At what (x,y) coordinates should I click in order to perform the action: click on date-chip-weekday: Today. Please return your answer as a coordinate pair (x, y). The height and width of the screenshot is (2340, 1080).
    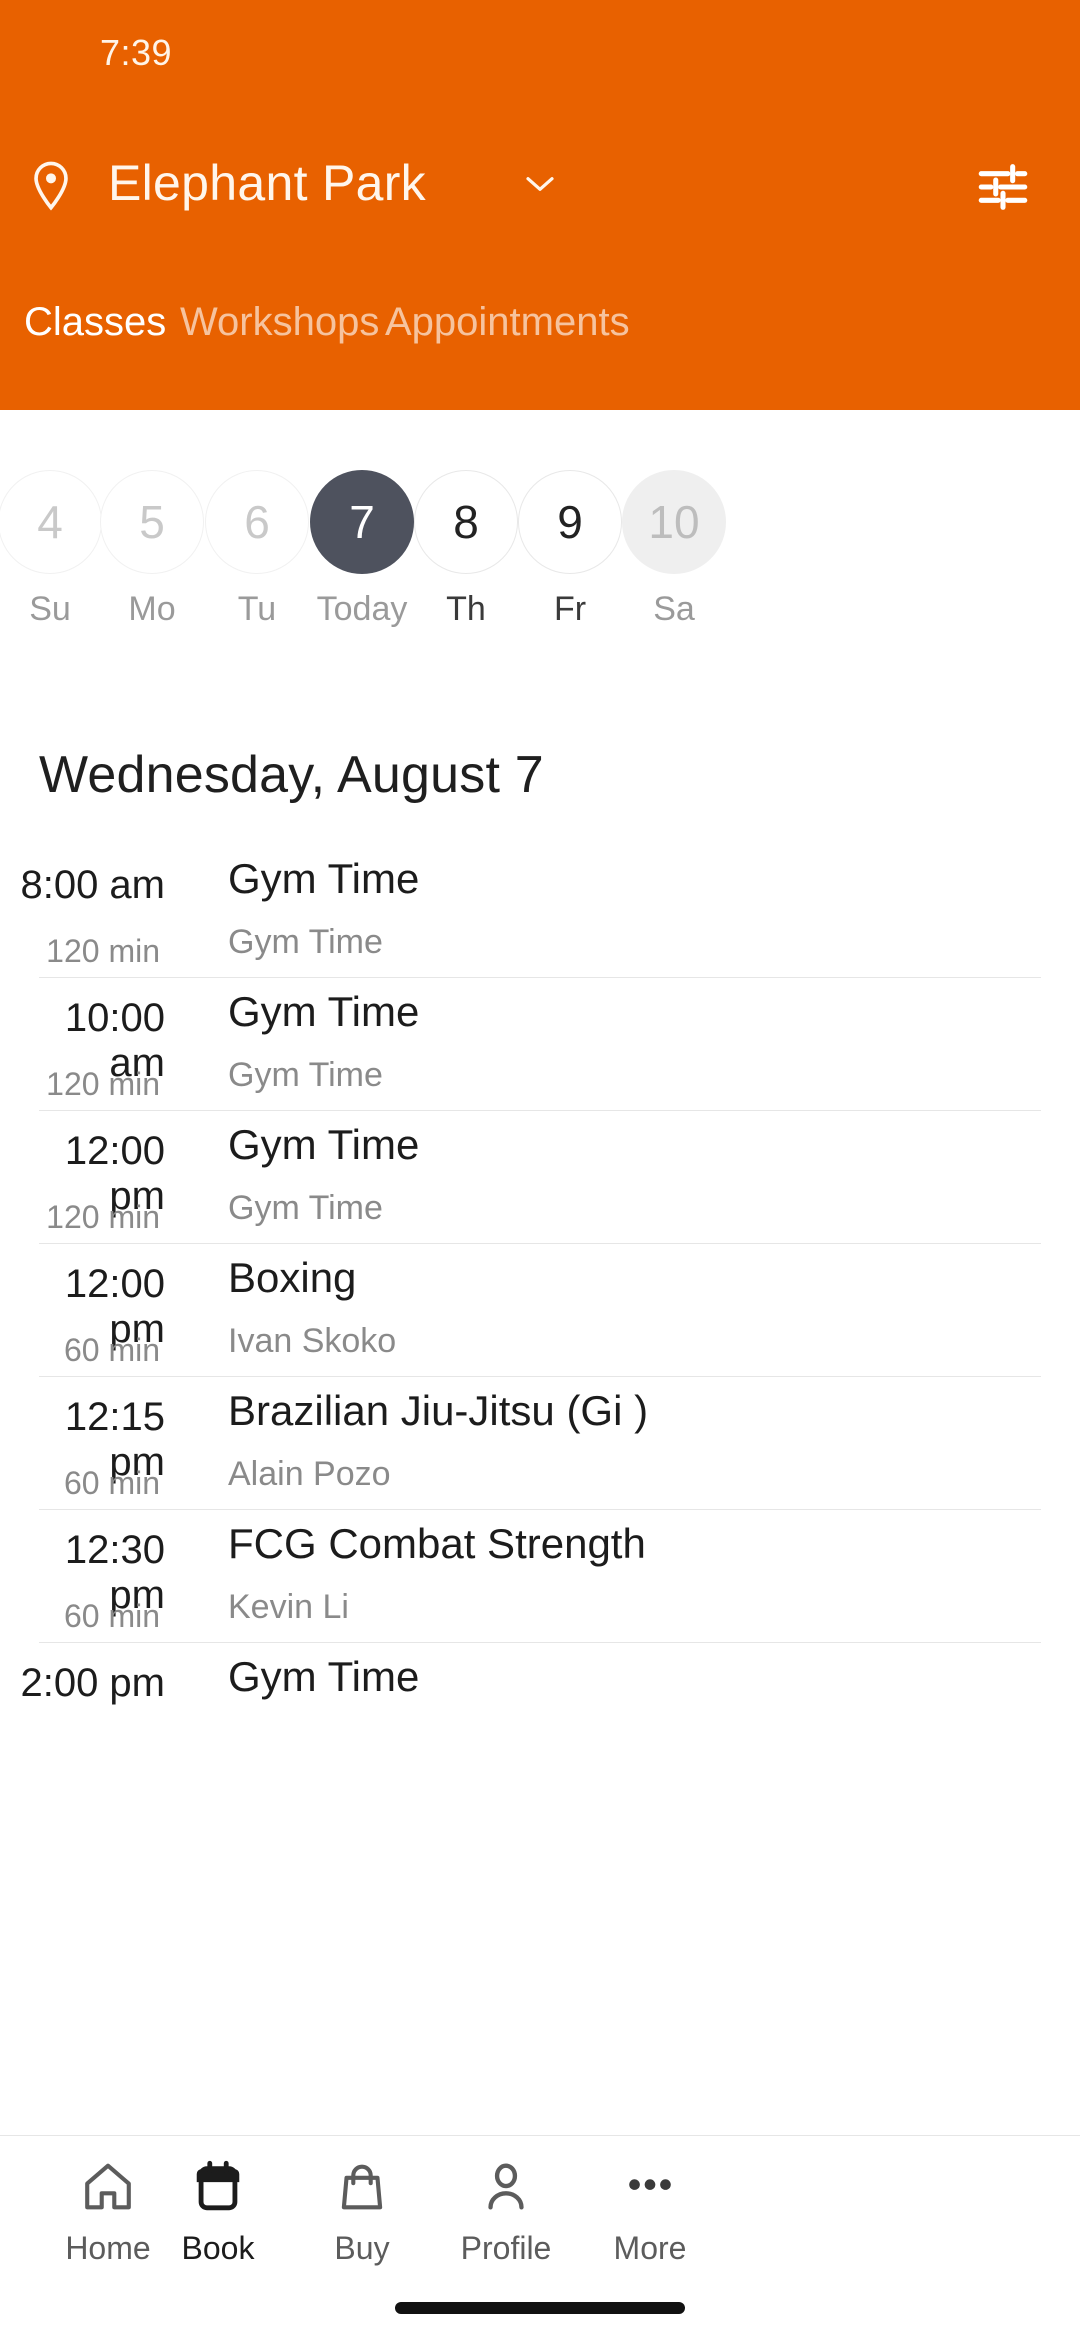
    Looking at the image, I should click on (362, 609).